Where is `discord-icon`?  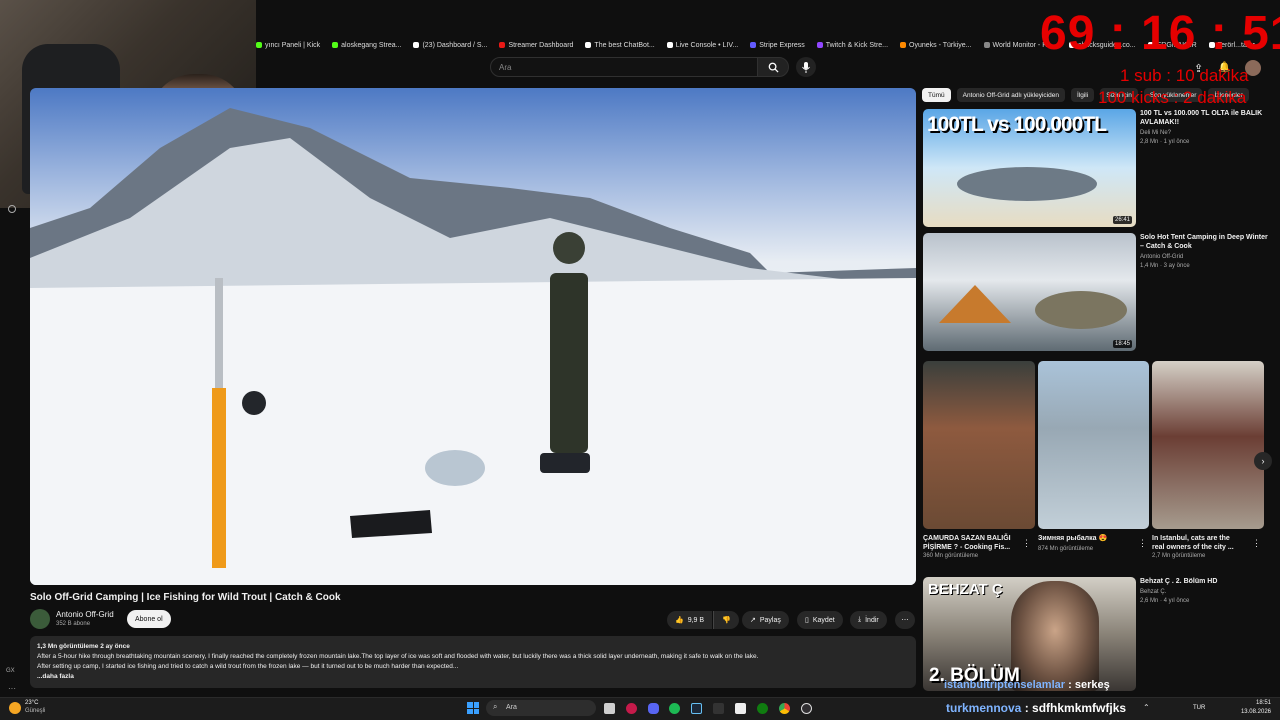
discord-icon is located at coordinates (653, 708).